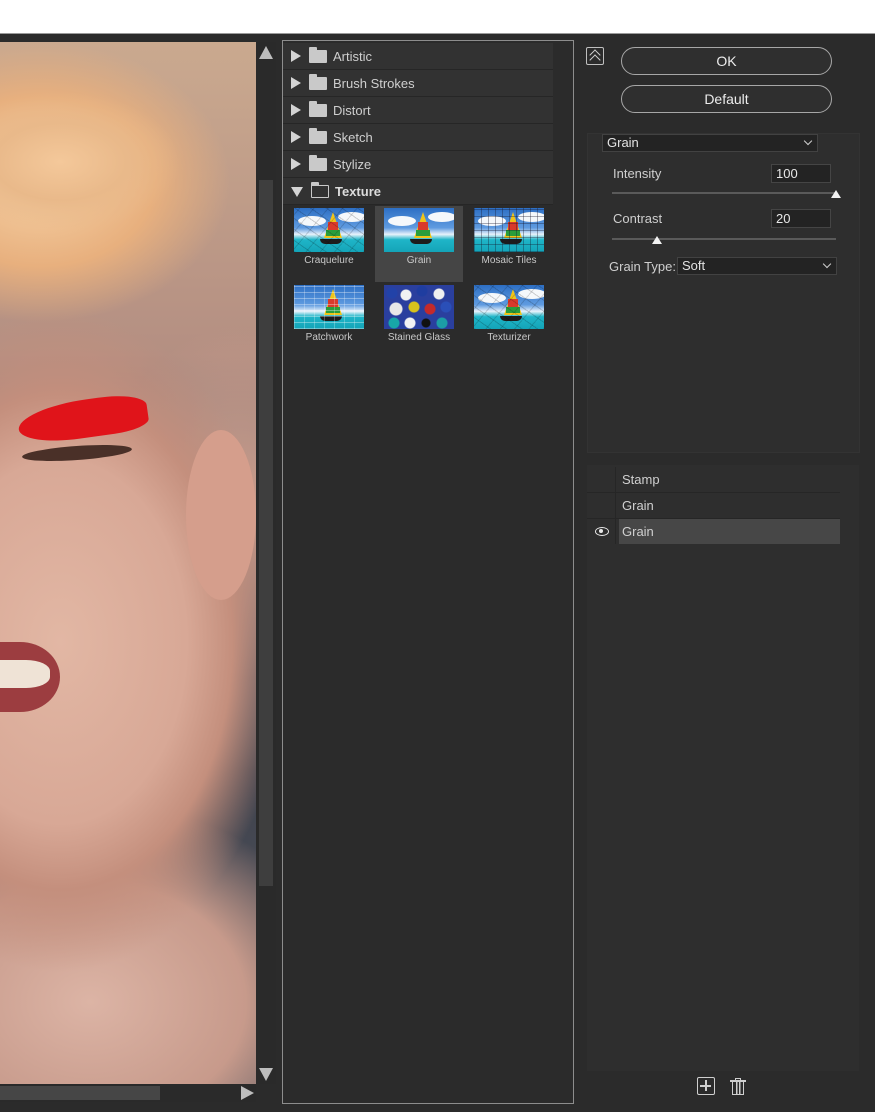  What do you see at coordinates (247, 1093) in the screenshot?
I see `scroll-right-arrow-icon` at bounding box center [247, 1093].